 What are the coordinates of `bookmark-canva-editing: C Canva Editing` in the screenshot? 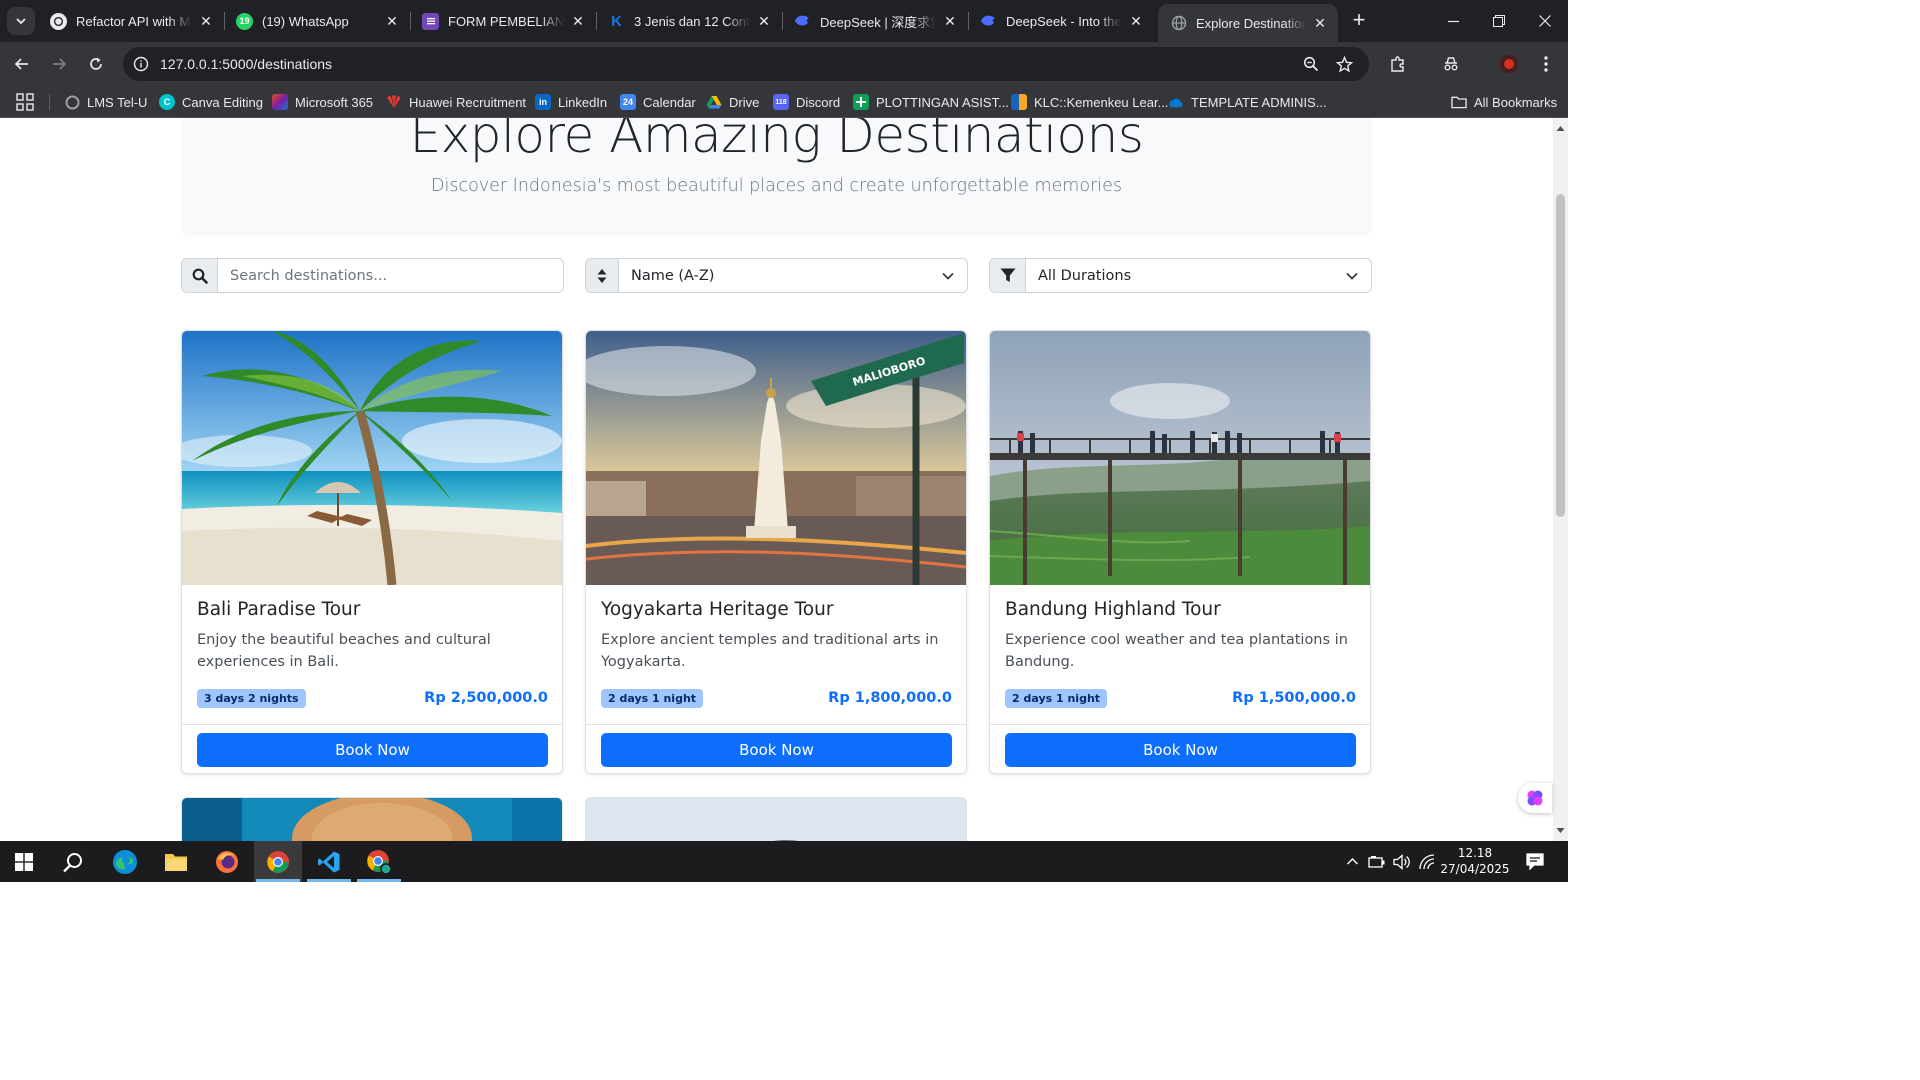 It's located at (211, 102).